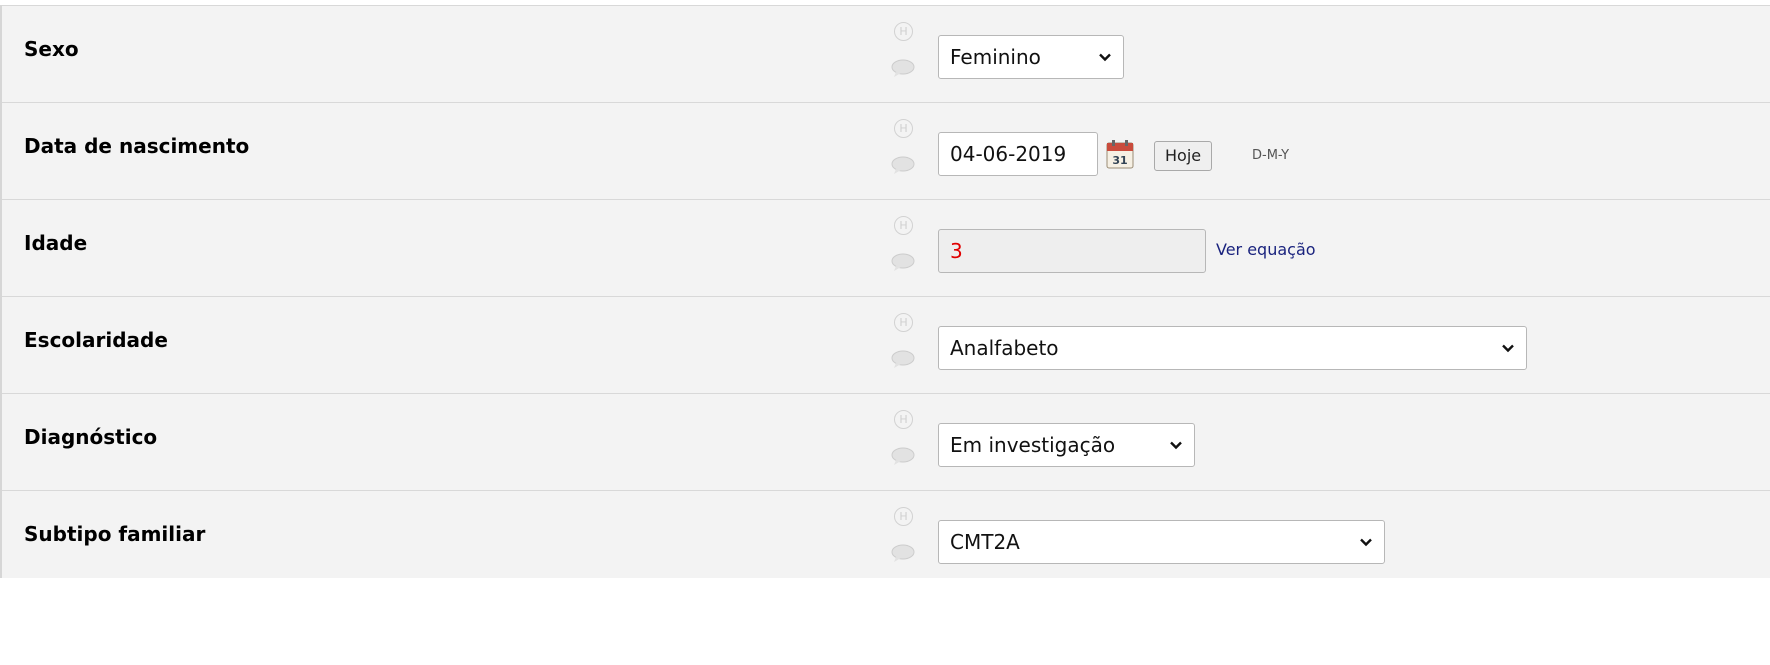 This screenshot has height=665, width=1770. I want to click on sexo-select: Feminino, so click(1031, 57).